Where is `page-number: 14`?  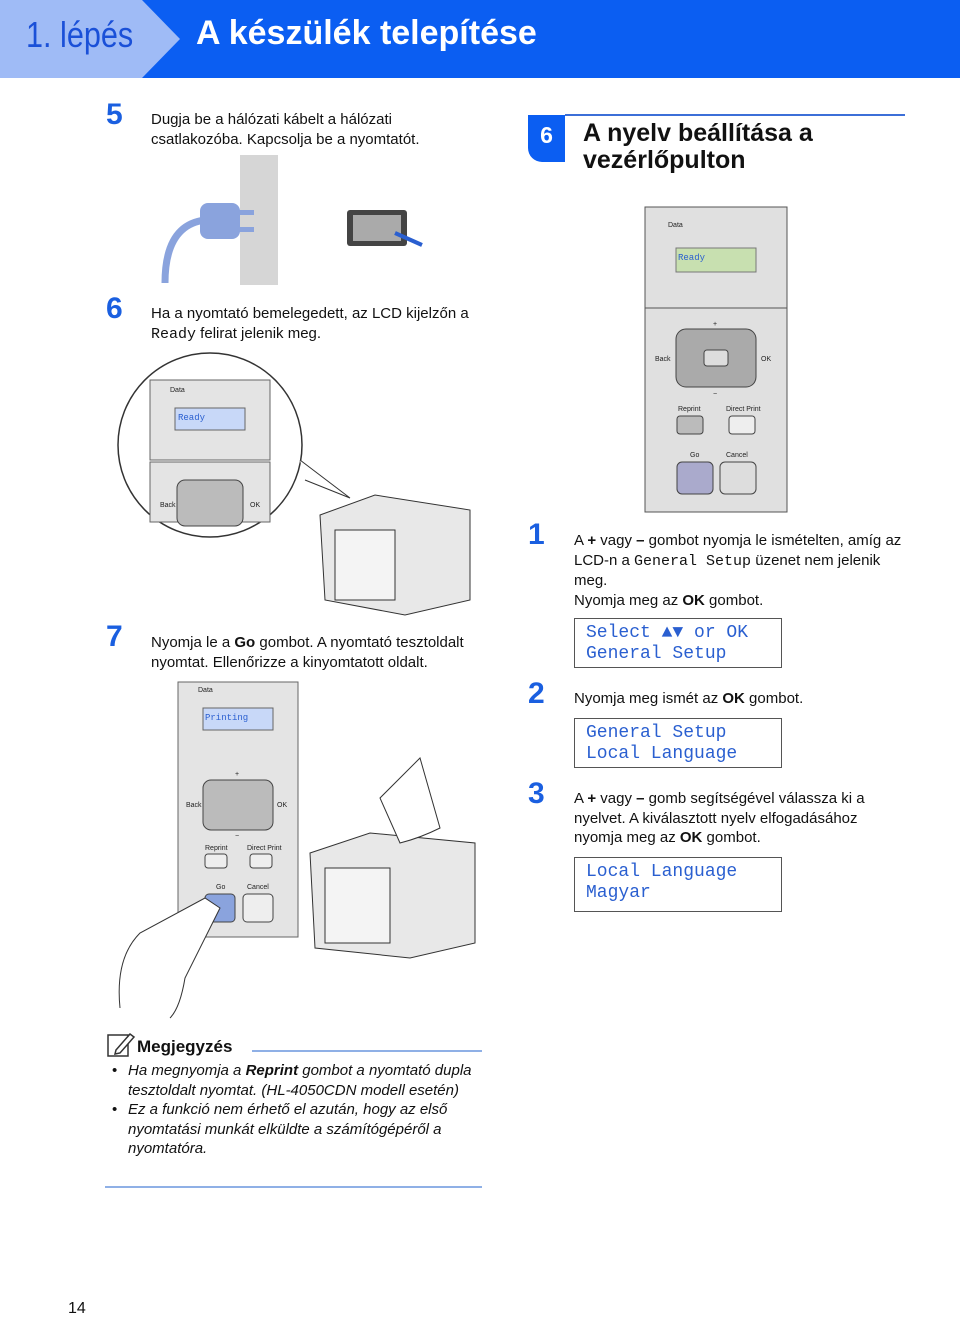
page-number: 14 is located at coordinates (77, 1308).